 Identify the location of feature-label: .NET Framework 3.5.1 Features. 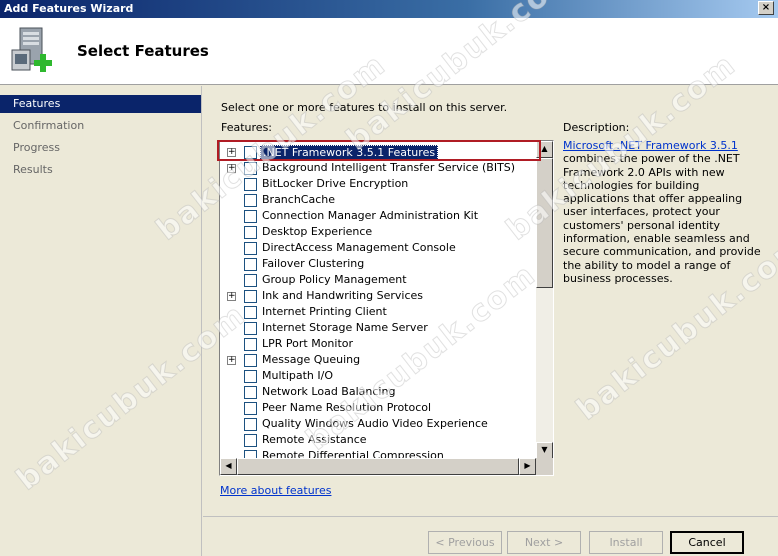
(349, 152).